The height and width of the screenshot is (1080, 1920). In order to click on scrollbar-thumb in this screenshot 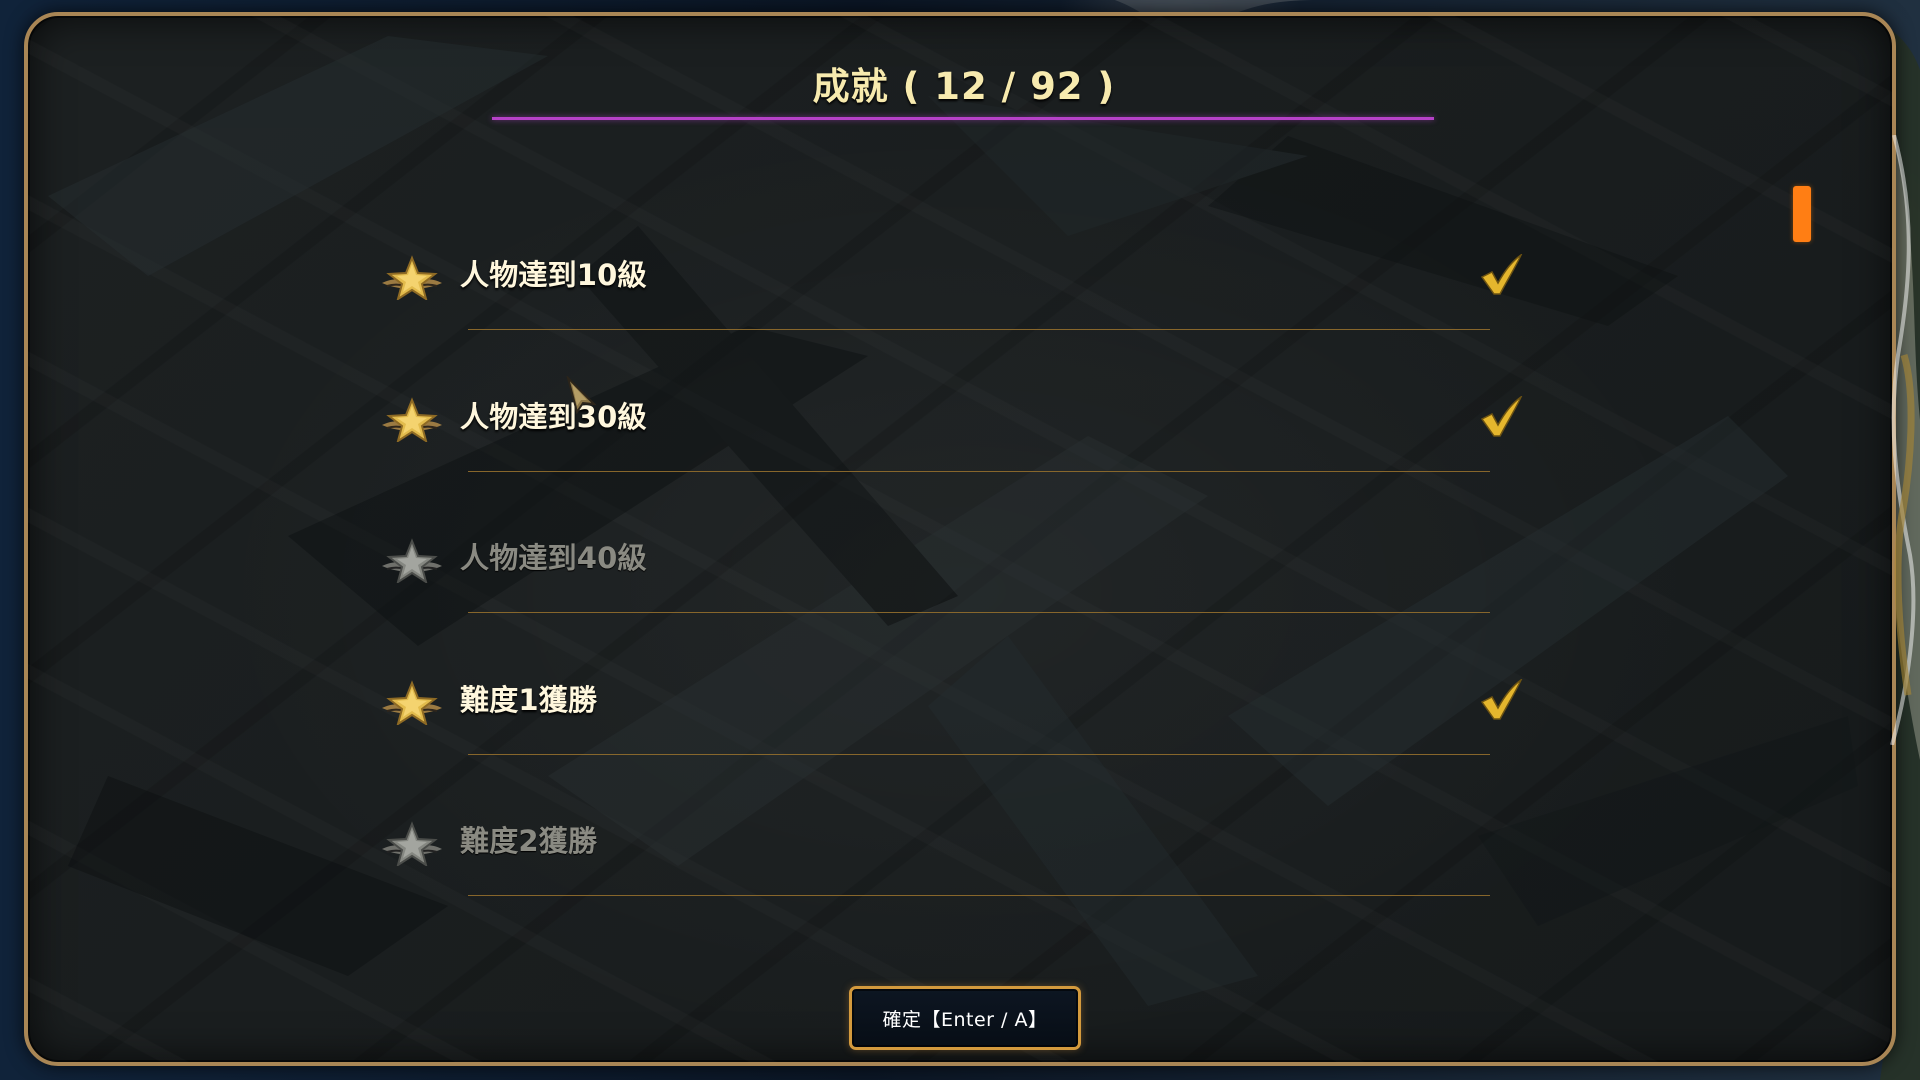, I will do `click(1802, 214)`.